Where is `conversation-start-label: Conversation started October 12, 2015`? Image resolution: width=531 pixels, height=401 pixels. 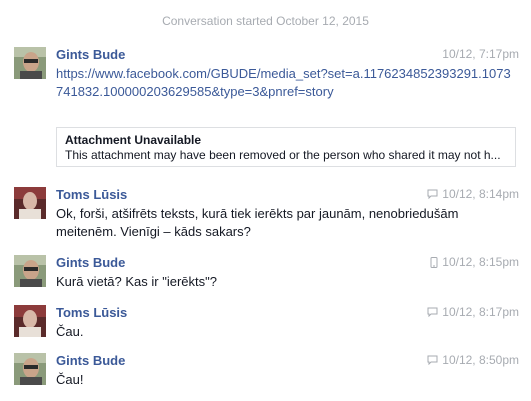 conversation-start-label: Conversation started October 12, 2015 is located at coordinates (265, 21).